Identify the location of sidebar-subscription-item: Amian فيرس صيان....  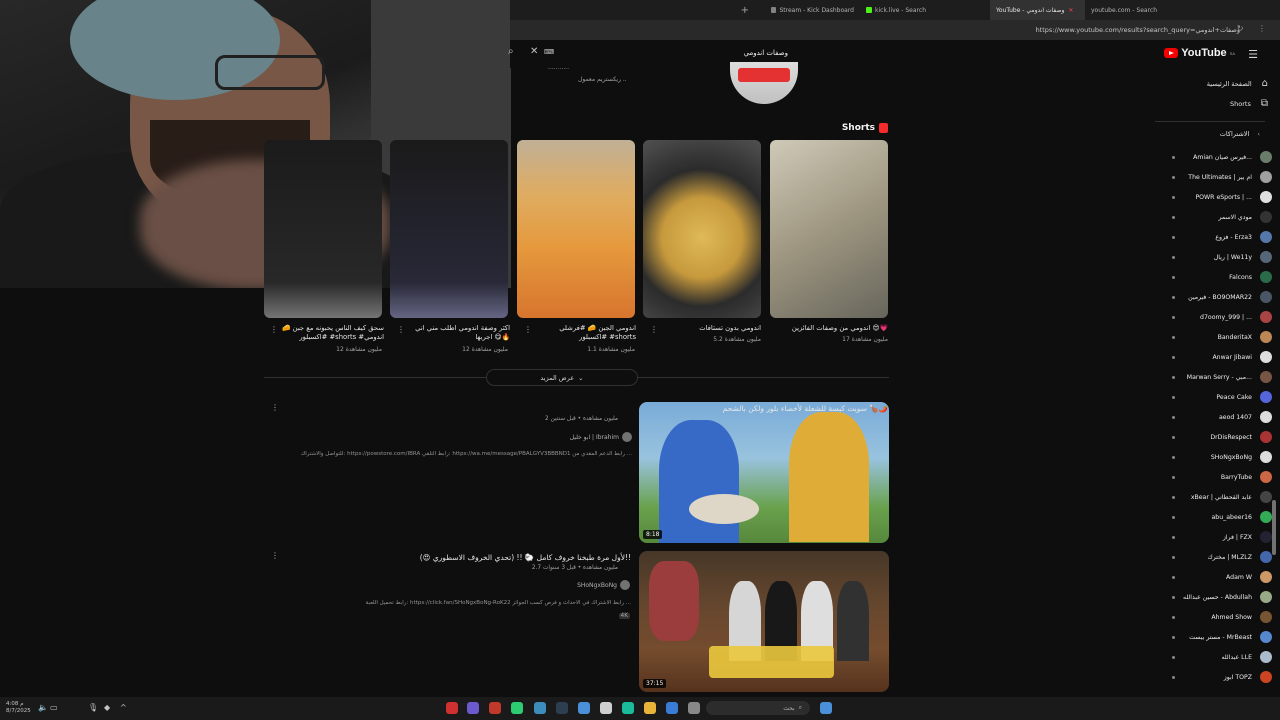
(1232, 157).